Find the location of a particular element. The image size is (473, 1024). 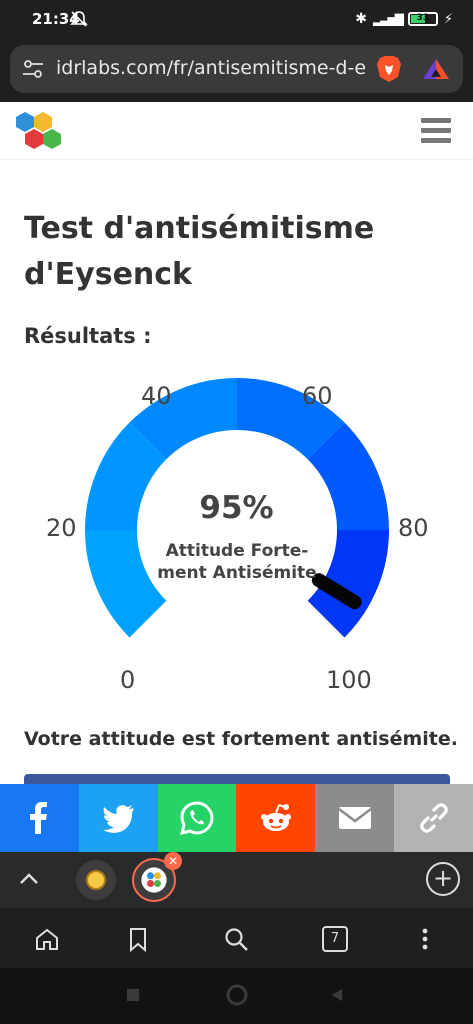

whatsapp-icon is located at coordinates (197, 818).